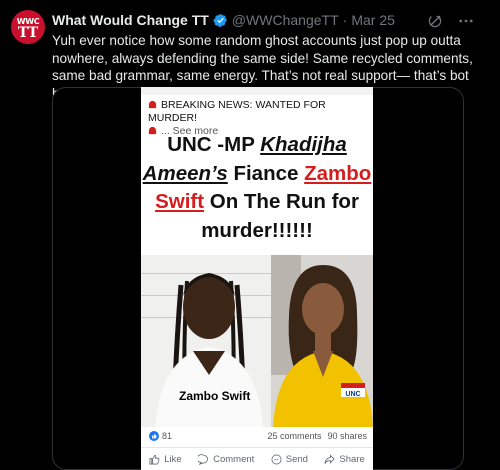 This screenshot has width=500, height=470. What do you see at coordinates (214, 144) in the screenshot?
I see `headline-part-1: UNC -MP` at bounding box center [214, 144].